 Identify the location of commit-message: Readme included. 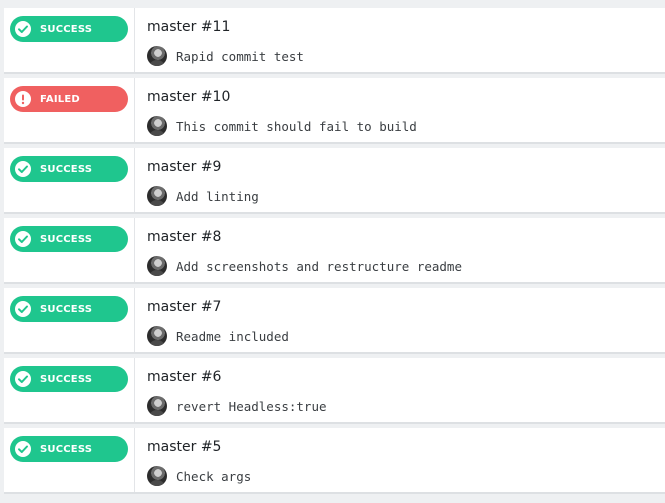
(232, 336).